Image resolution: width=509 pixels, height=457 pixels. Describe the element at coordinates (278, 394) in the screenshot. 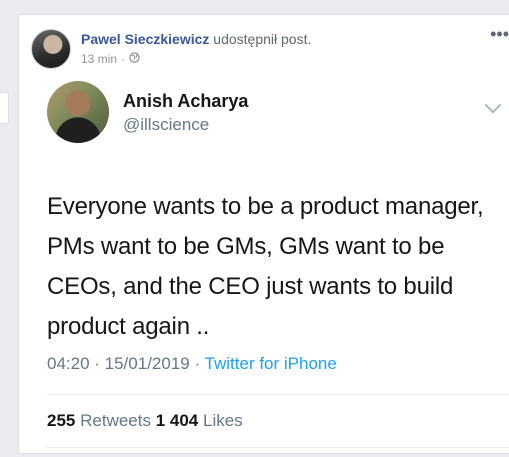

I see `divider` at that location.